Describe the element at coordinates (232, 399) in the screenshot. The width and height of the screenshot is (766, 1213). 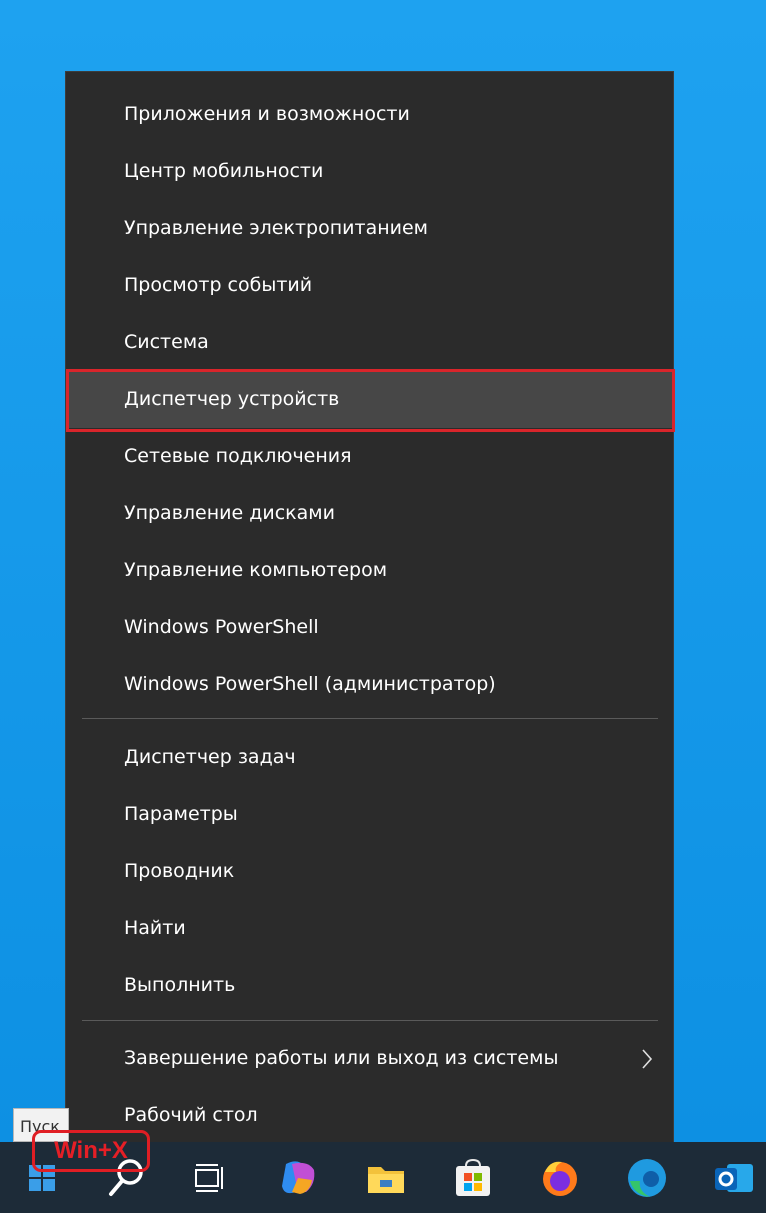
I see `menu-item-label: Диспетчер устройств` at that location.